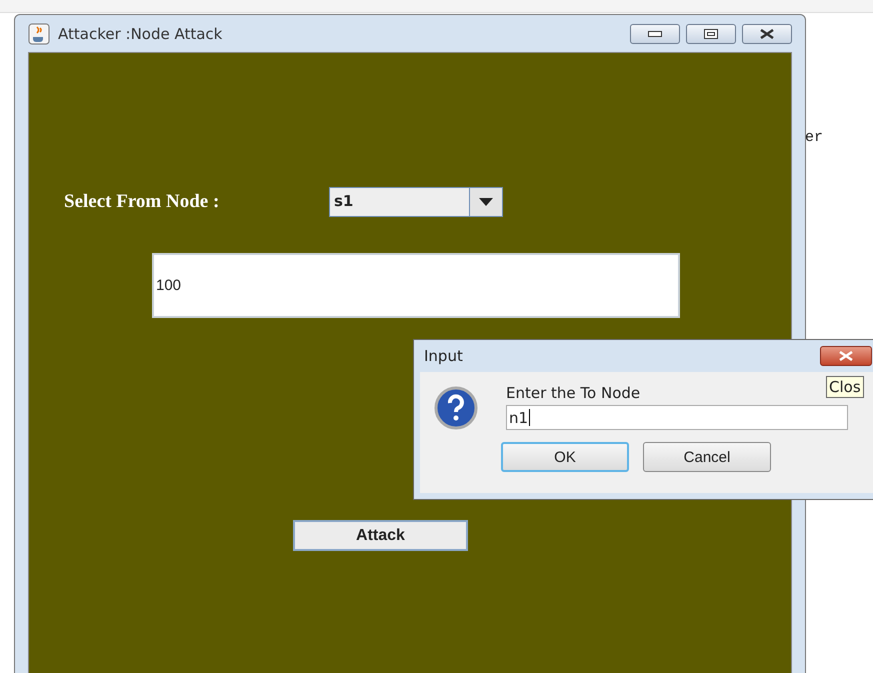  Describe the element at coordinates (814, 137) in the screenshot. I see `background-text: er` at that location.